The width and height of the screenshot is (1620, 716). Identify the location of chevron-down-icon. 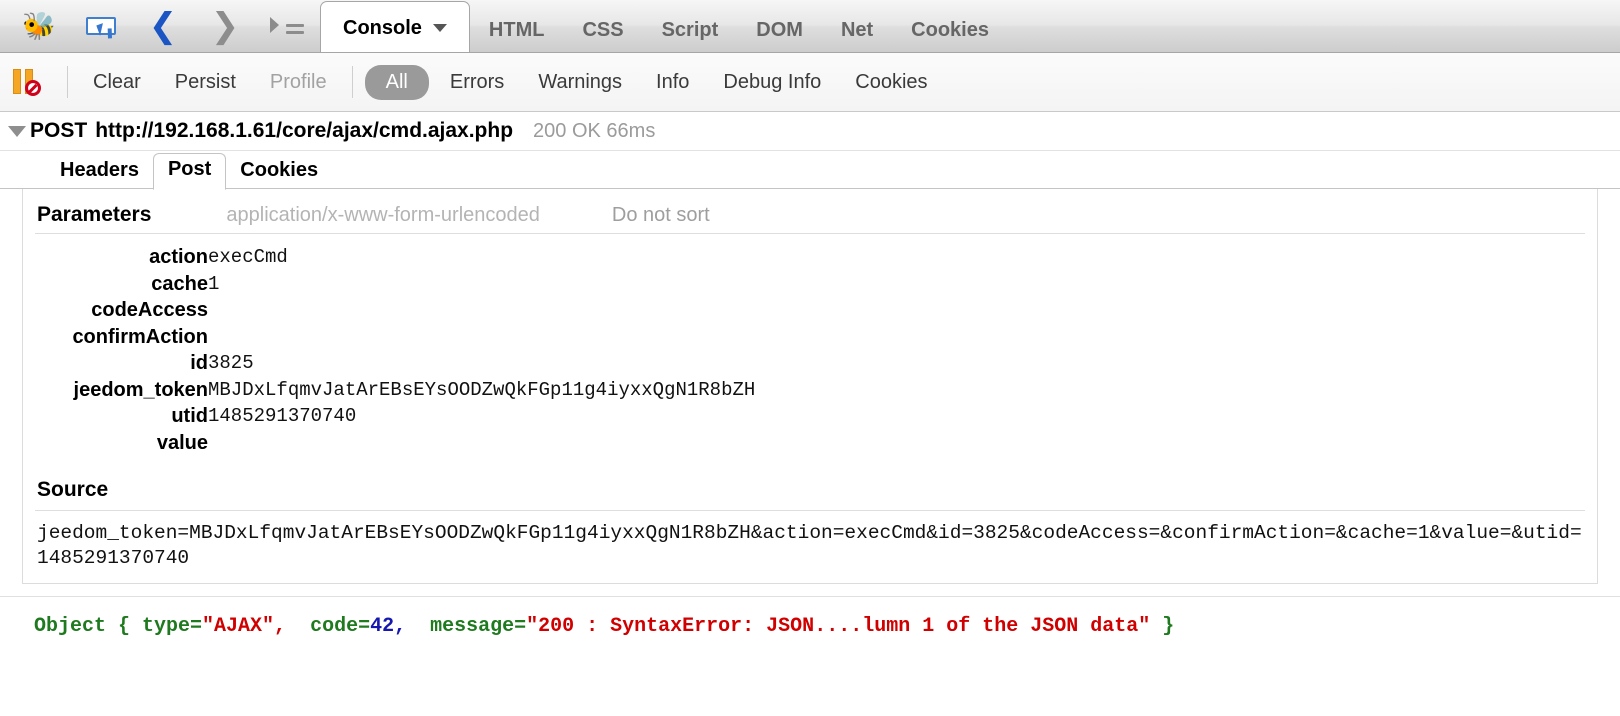
(439, 28).